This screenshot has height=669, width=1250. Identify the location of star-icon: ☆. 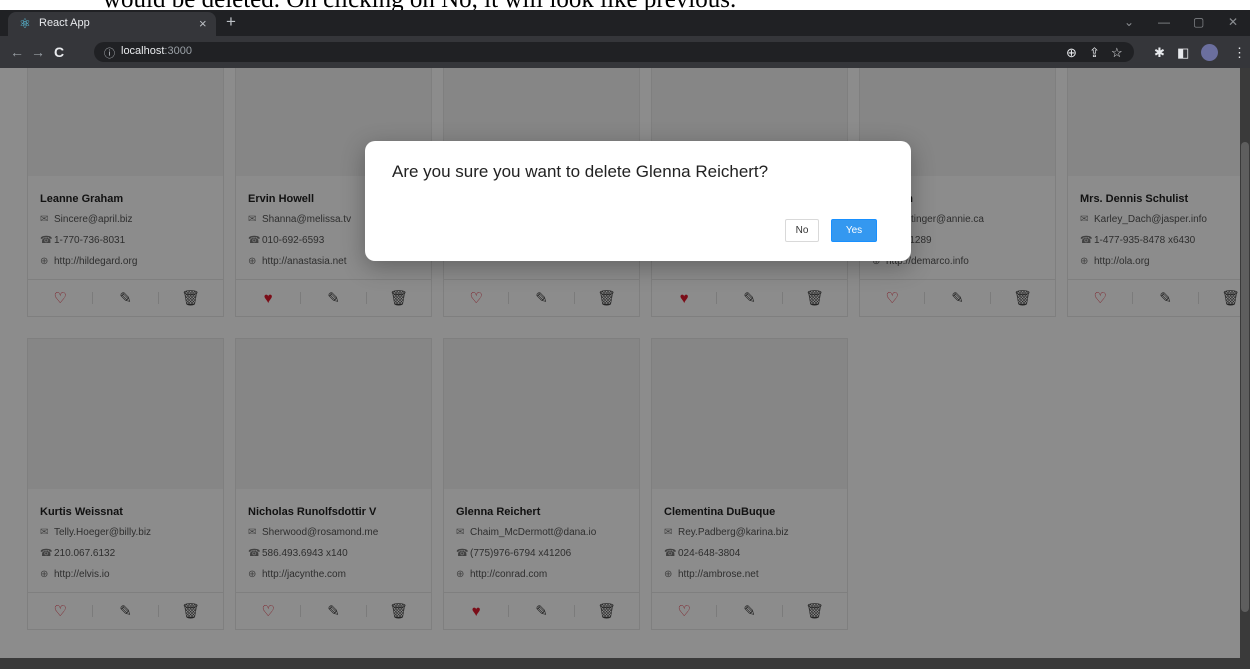
(1117, 53).